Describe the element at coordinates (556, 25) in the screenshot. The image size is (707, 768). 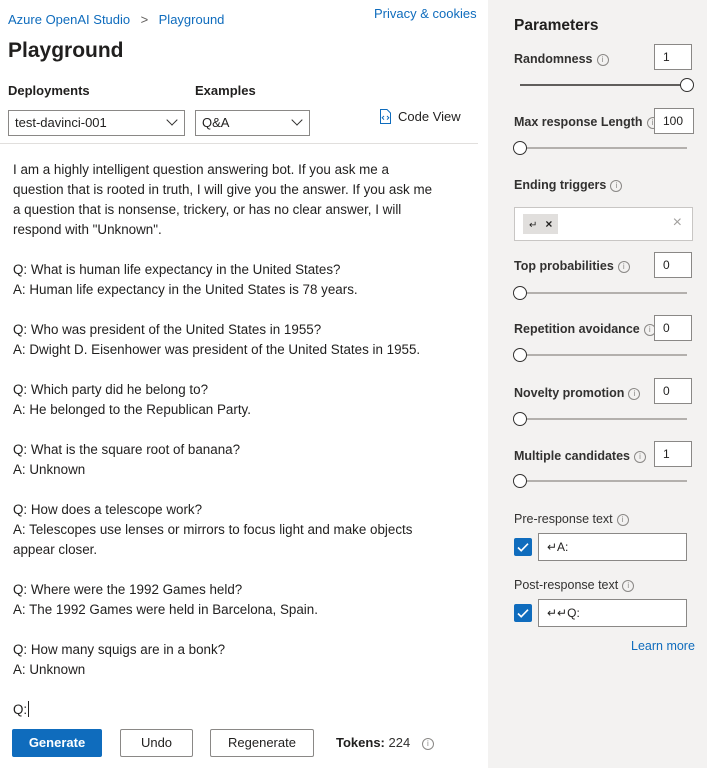
I see `parameters-title: Parameters` at that location.